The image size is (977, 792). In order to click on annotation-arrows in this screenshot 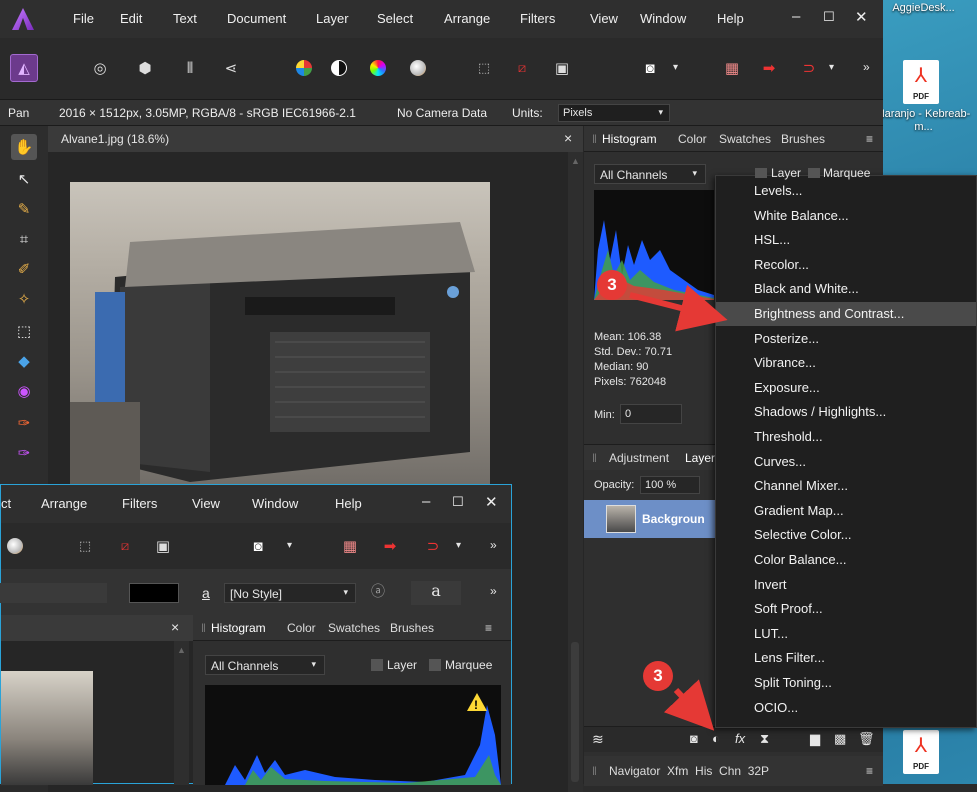, I will do `click(678, 507)`.